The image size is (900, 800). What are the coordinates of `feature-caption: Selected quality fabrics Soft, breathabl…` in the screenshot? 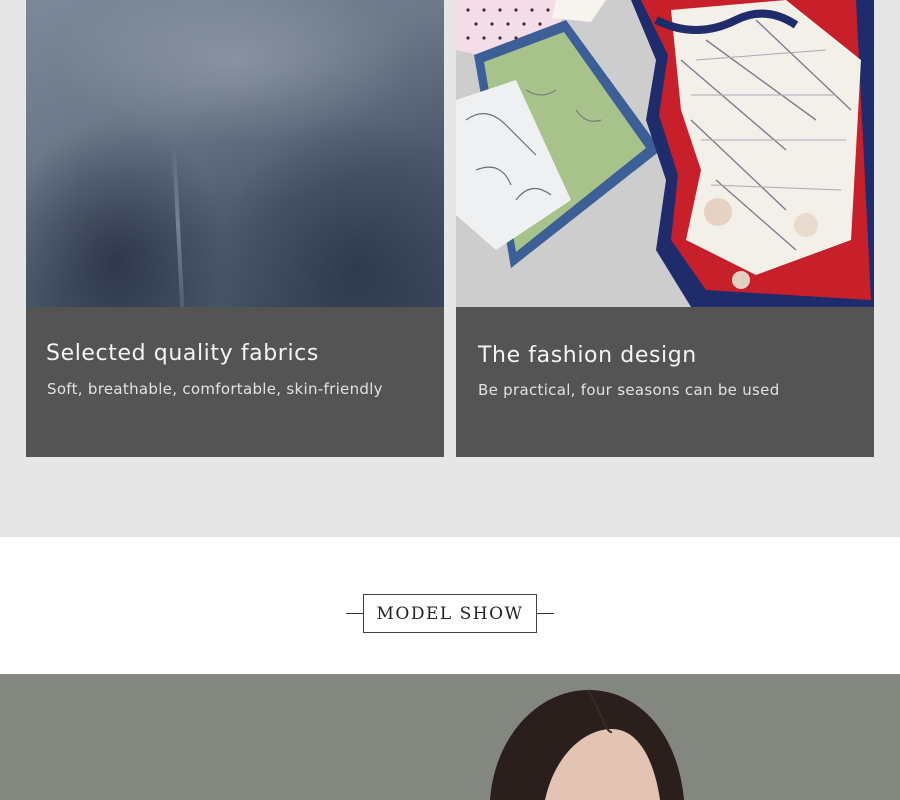 It's located at (235, 382).